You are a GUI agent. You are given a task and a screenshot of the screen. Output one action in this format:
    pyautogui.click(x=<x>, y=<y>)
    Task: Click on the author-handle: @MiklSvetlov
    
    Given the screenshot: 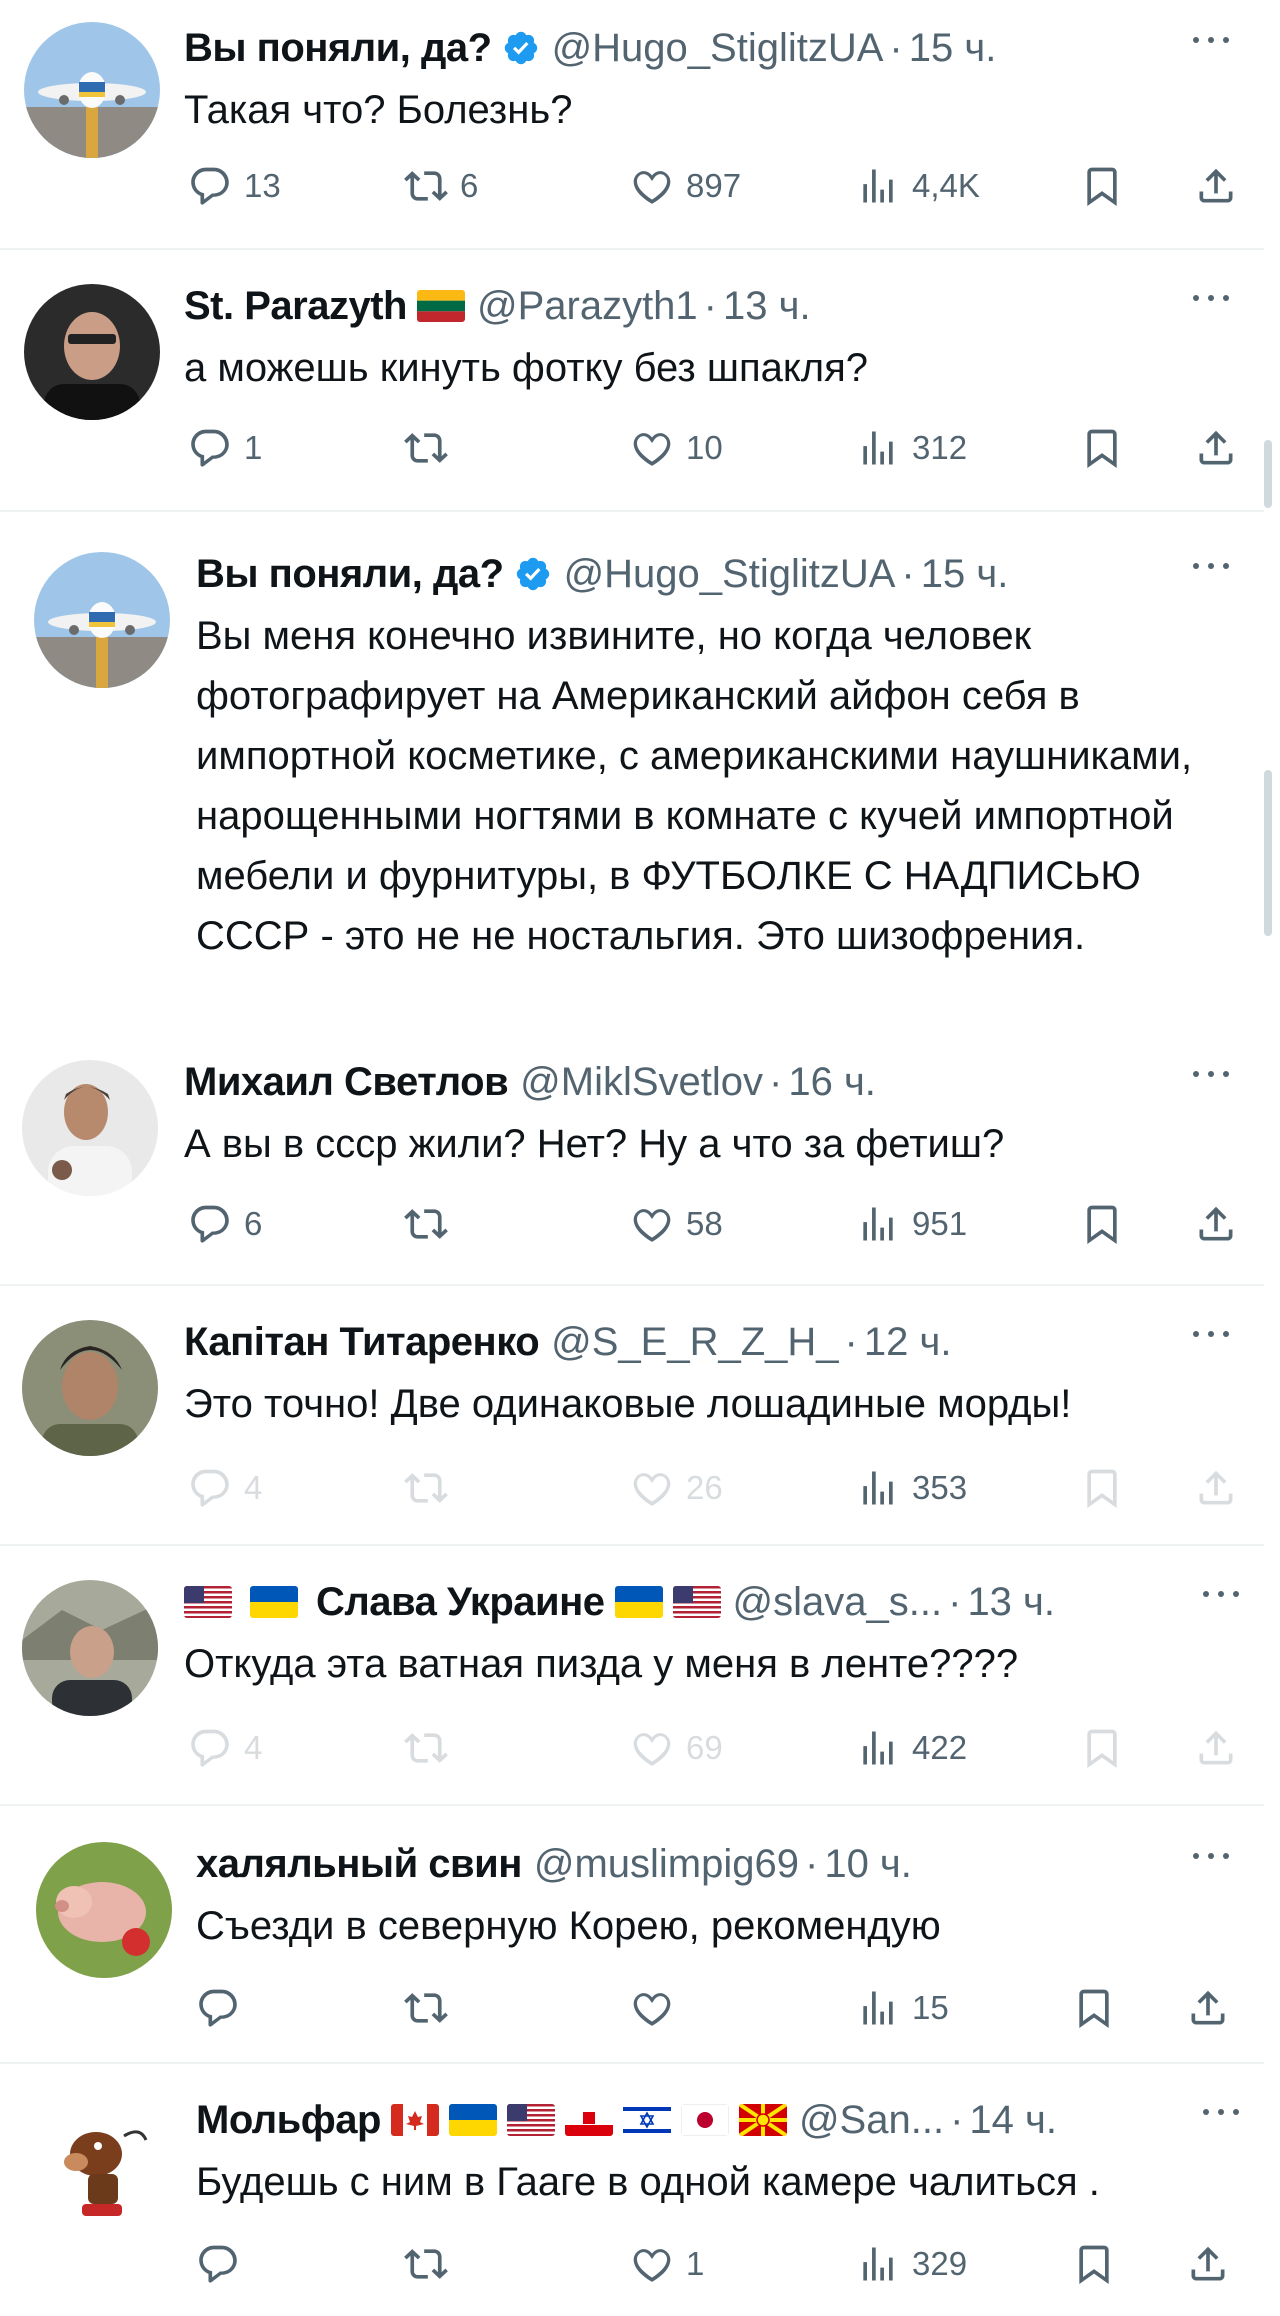 What is the action you would take?
    pyautogui.click(x=641, y=1082)
    